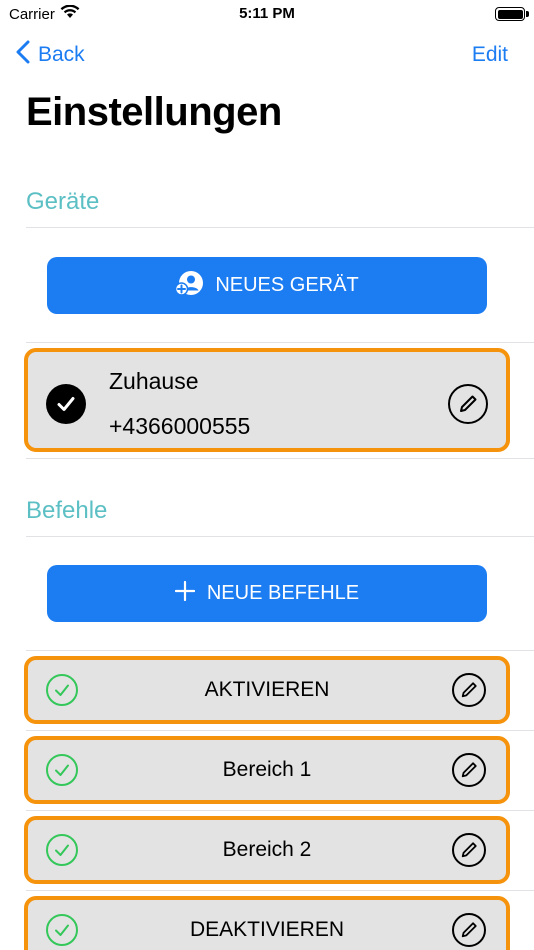 Image resolution: width=534 pixels, height=950 pixels. I want to click on command-label: Bereich 1, so click(267, 769).